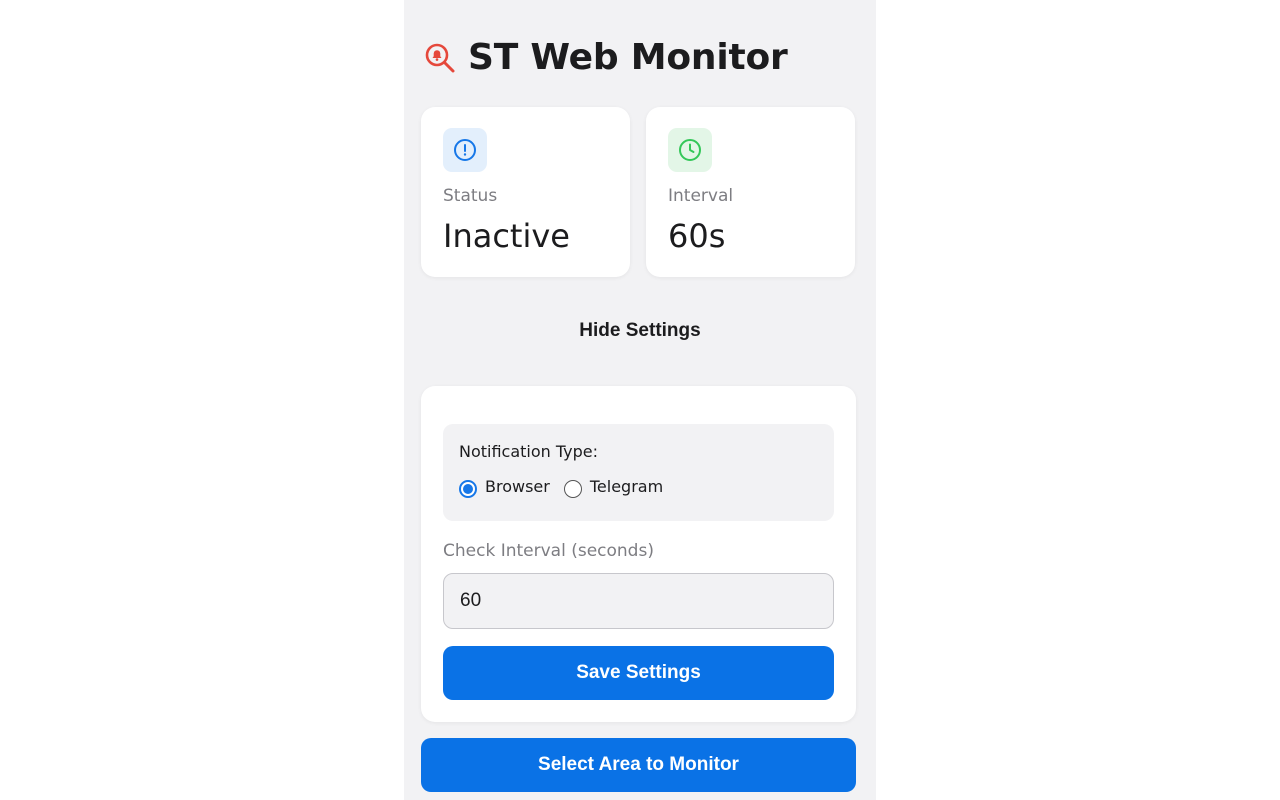 The image size is (1280, 800). I want to click on interval-value: 60s, so click(697, 236).